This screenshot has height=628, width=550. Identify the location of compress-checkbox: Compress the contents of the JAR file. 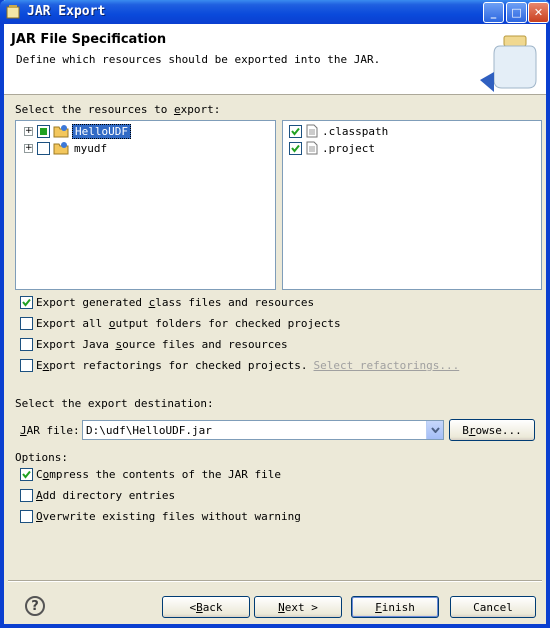
(150, 474).